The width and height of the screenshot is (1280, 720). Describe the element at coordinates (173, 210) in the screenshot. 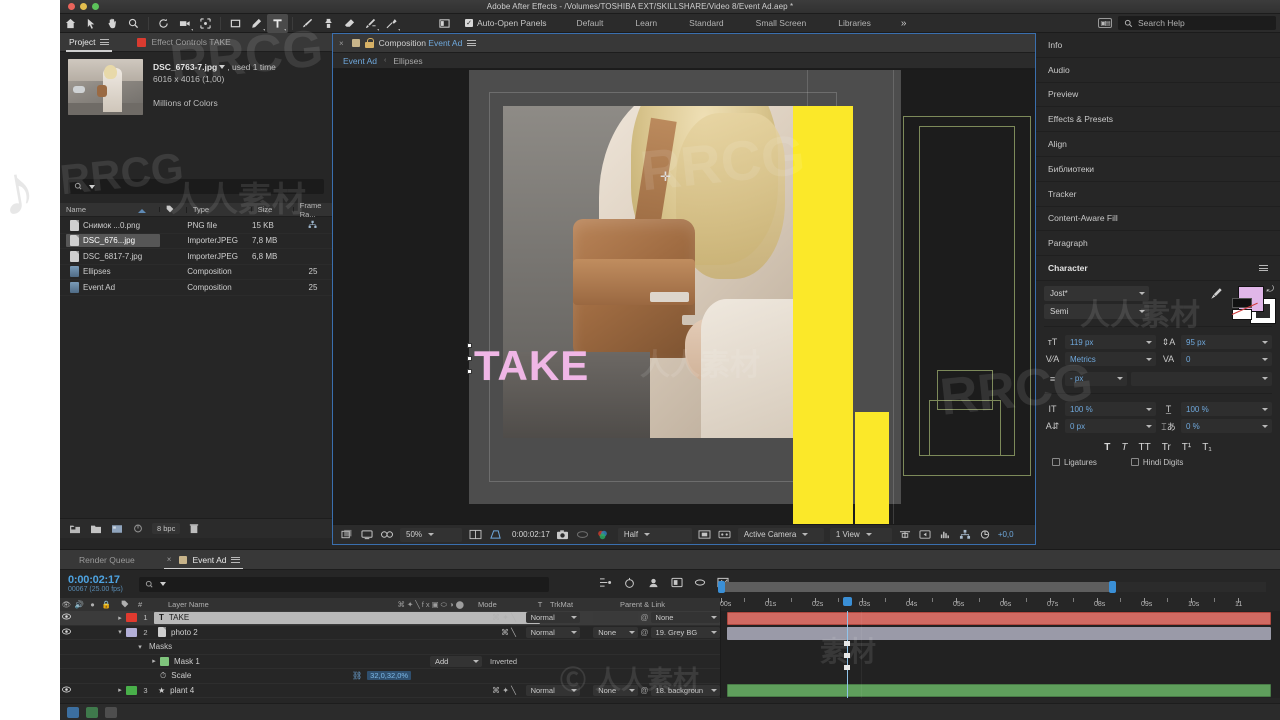

I see `column-label` at that location.